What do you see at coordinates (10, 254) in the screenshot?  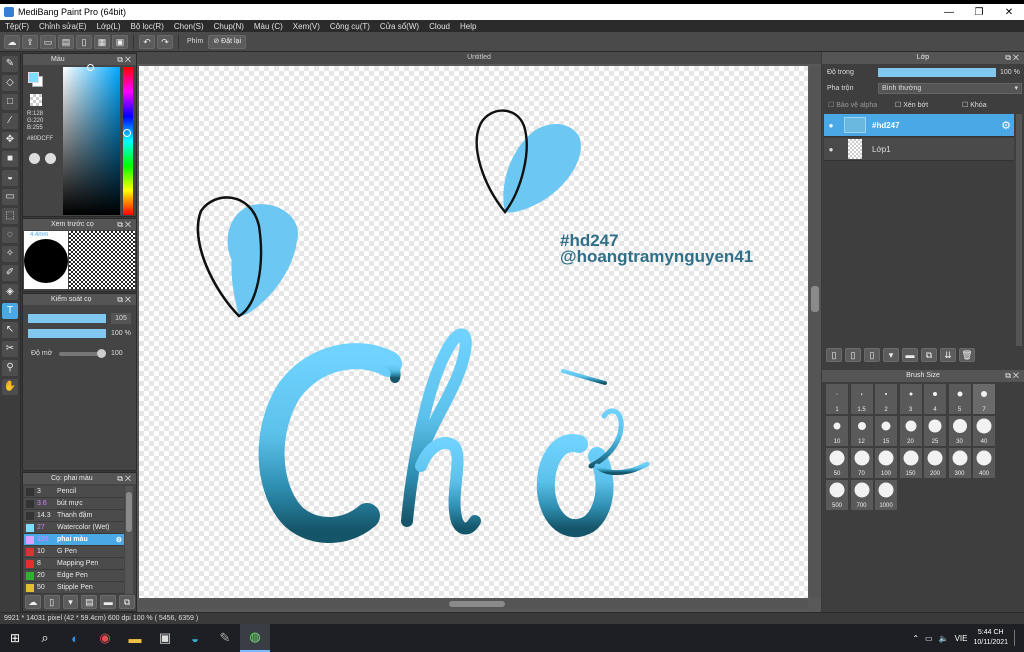 I see `magic-wand-icon: ✧` at bounding box center [10, 254].